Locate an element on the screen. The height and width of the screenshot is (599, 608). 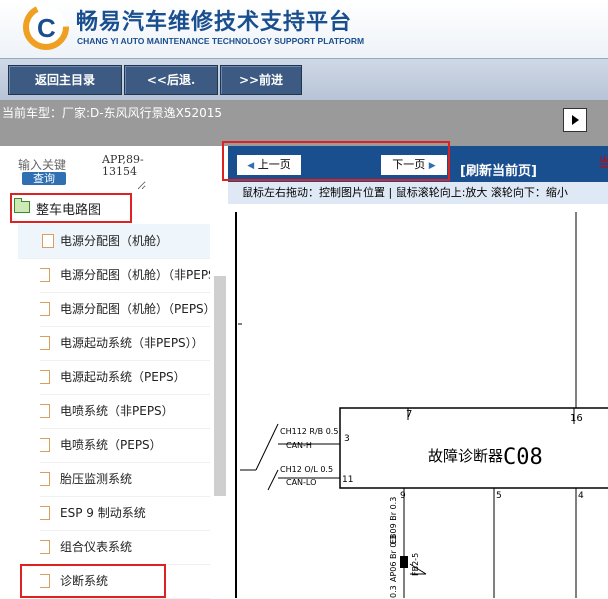
search-button: 查询 is located at coordinates (44, 178).